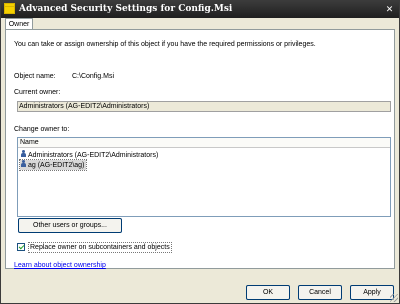 Image resolution: width=400 pixels, height=304 pixels. Describe the element at coordinates (204, 143) in the screenshot. I see `list-header-name: Name` at that location.